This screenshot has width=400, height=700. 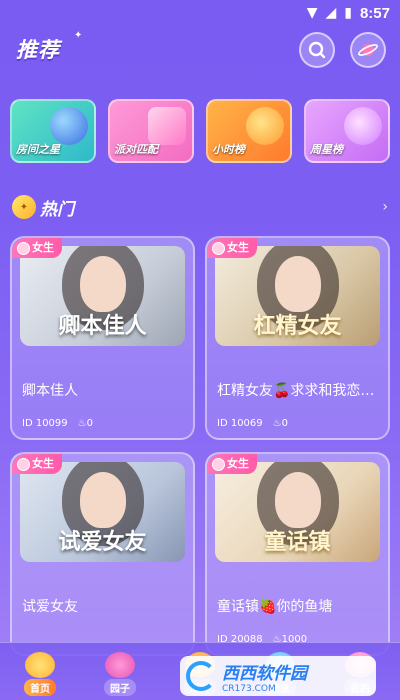 I want to click on heart-icon, so click(x=363, y=126).